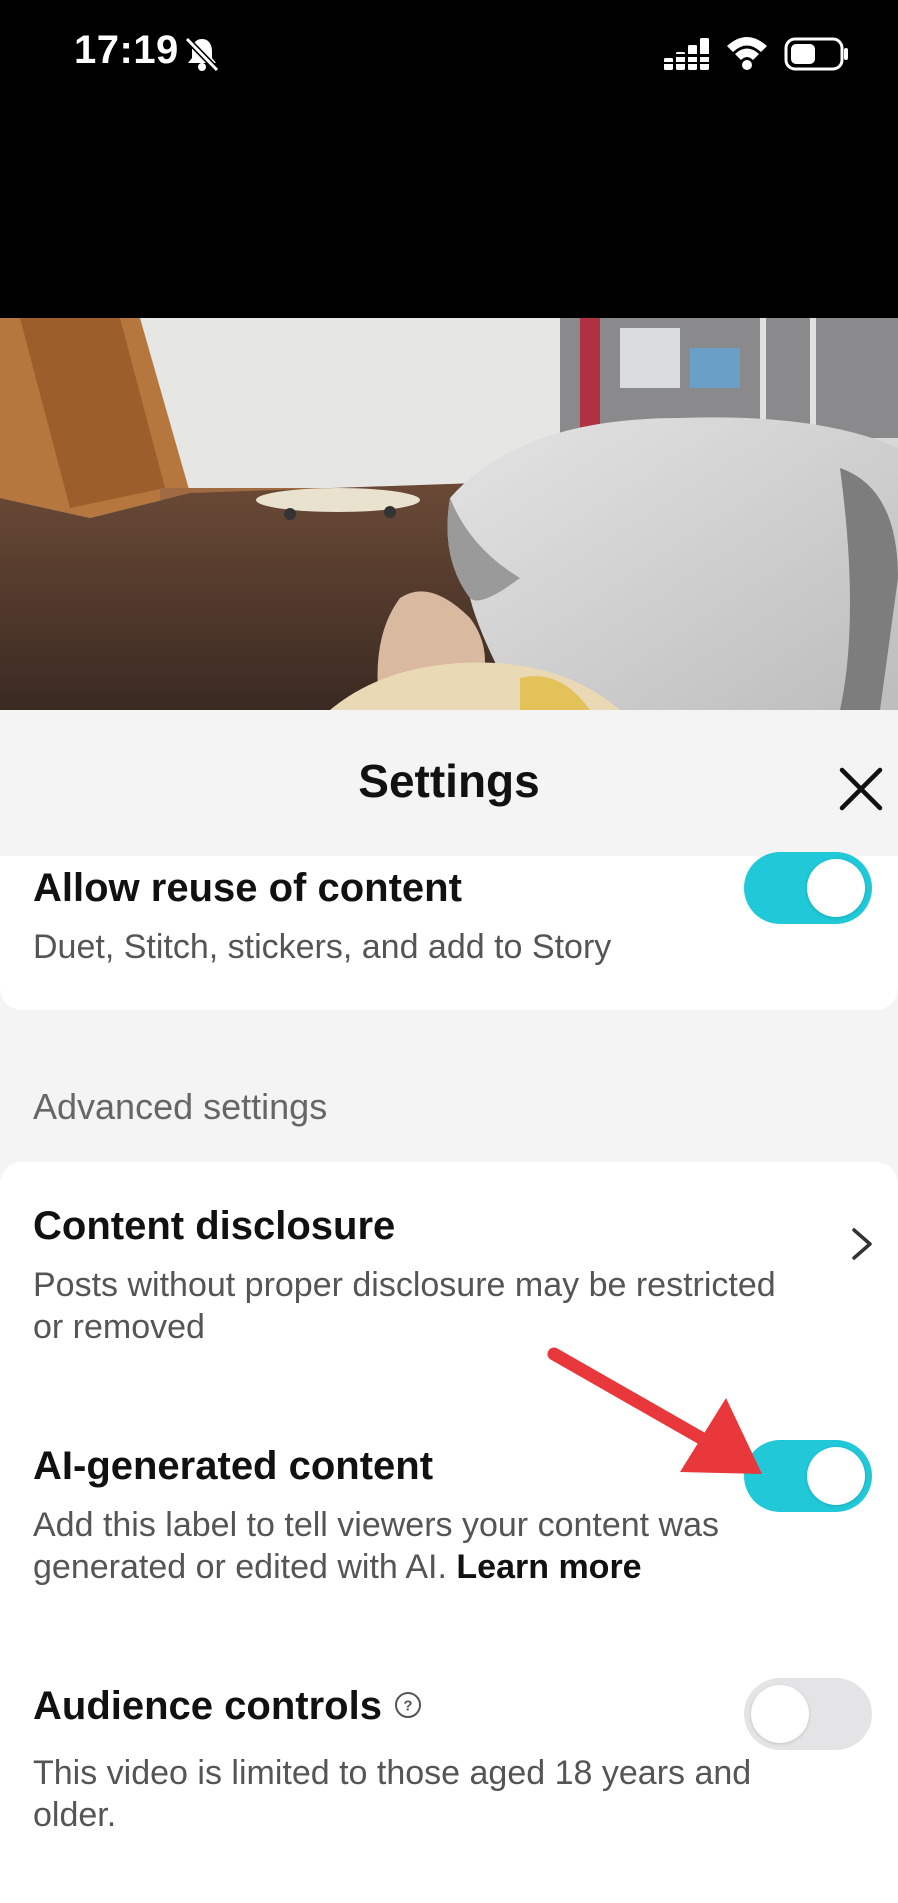 This screenshot has width=898, height=1903. I want to click on close-icon, so click(861, 789).